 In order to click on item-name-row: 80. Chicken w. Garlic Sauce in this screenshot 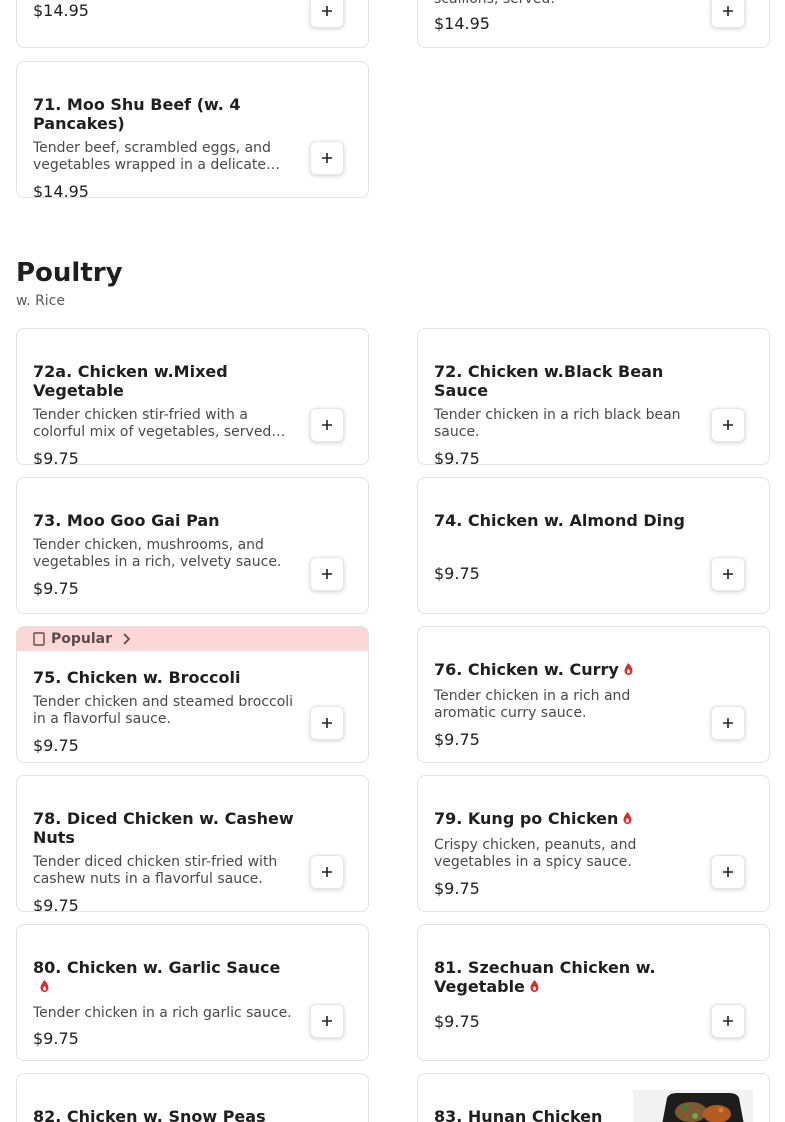, I will do `click(164, 977)`.